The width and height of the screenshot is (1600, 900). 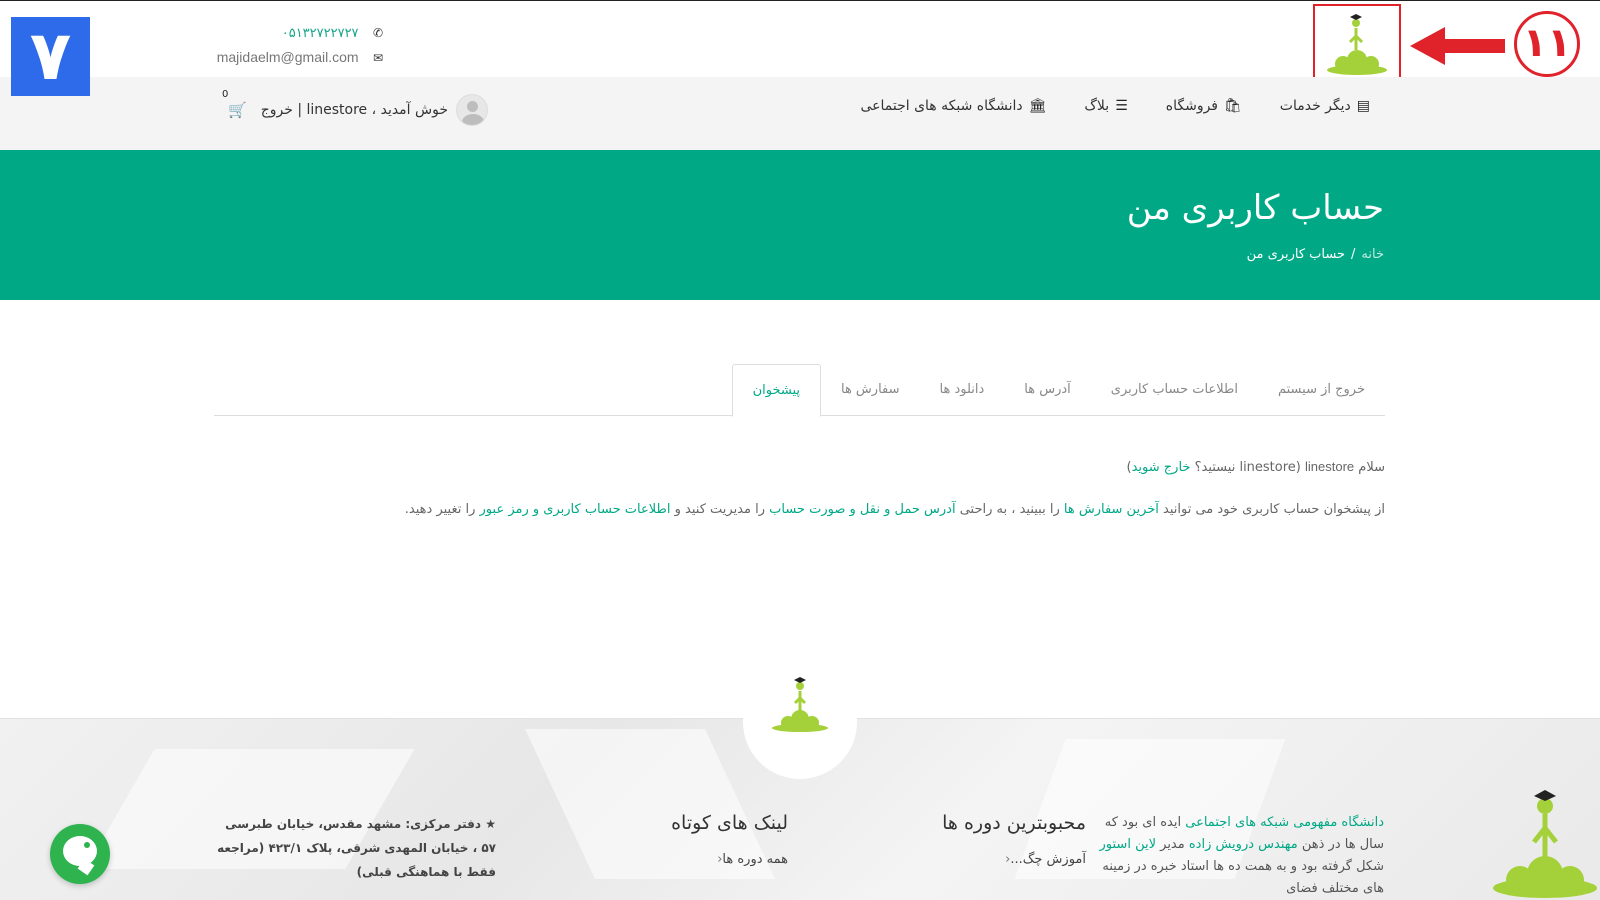 What do you see at coordinates (688, 839) in the screenshot?
I see `footer-short-links: لینک های کوتاه همه دوره ها‹` at bounding box center [688, 839].